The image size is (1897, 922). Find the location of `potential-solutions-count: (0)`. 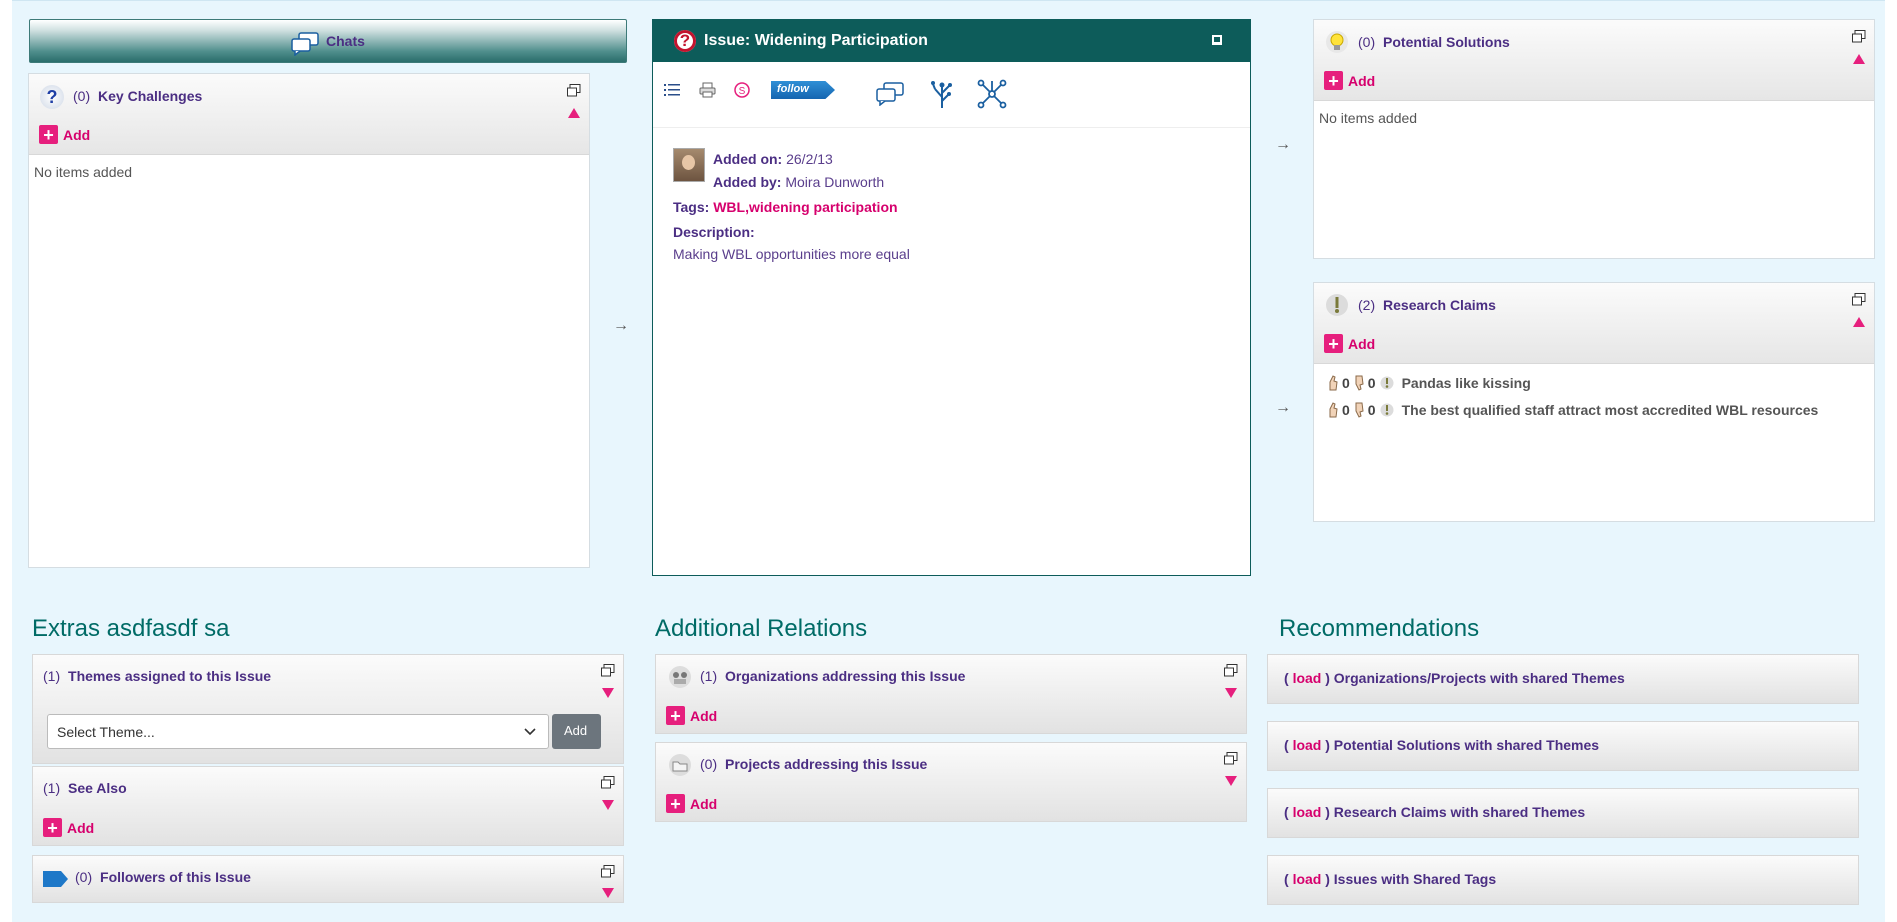

potential-solutions-count: (0) is located at coordinates (1367, 42).